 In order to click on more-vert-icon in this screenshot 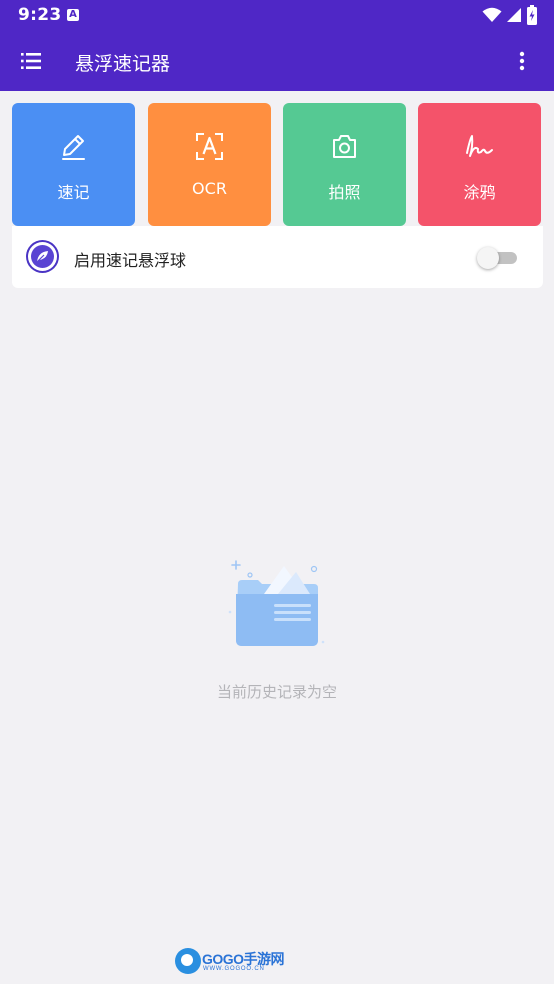, I will do `click(522, 61)`.